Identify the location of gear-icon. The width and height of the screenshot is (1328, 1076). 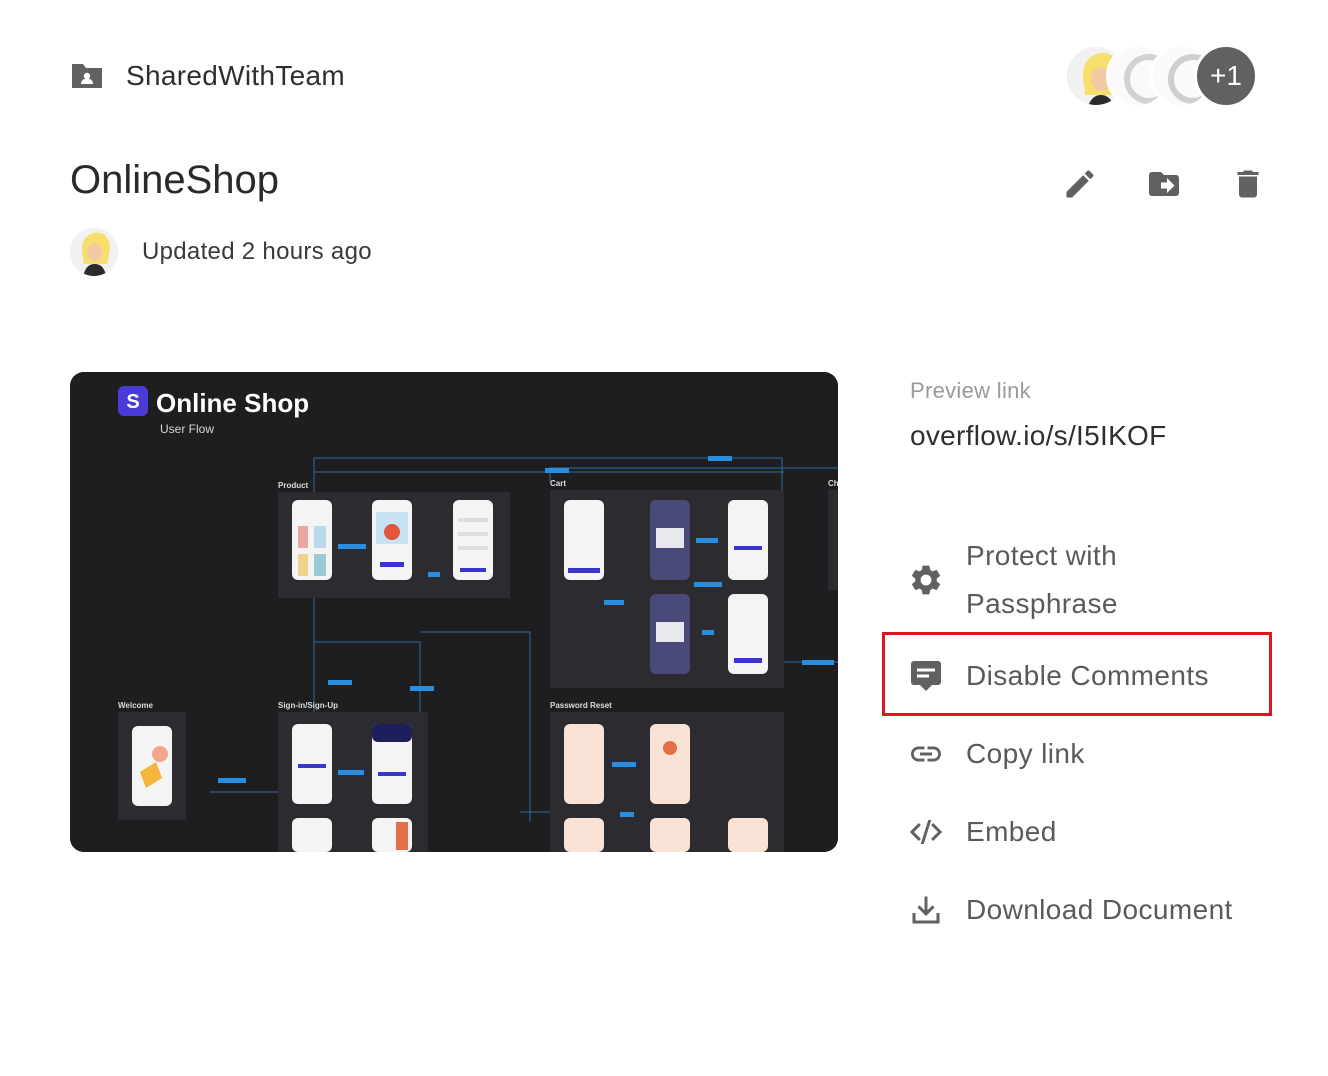
(926, 580).